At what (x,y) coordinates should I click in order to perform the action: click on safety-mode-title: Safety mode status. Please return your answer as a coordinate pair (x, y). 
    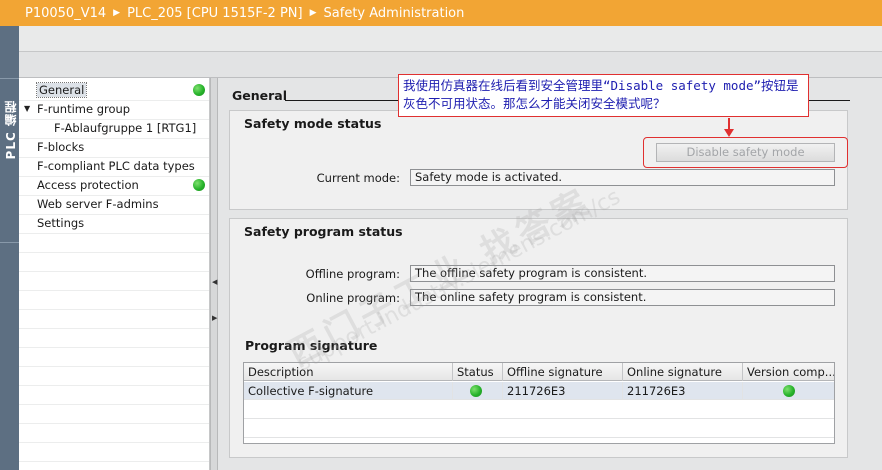
    Looking at the image, I should click on (313, 123).